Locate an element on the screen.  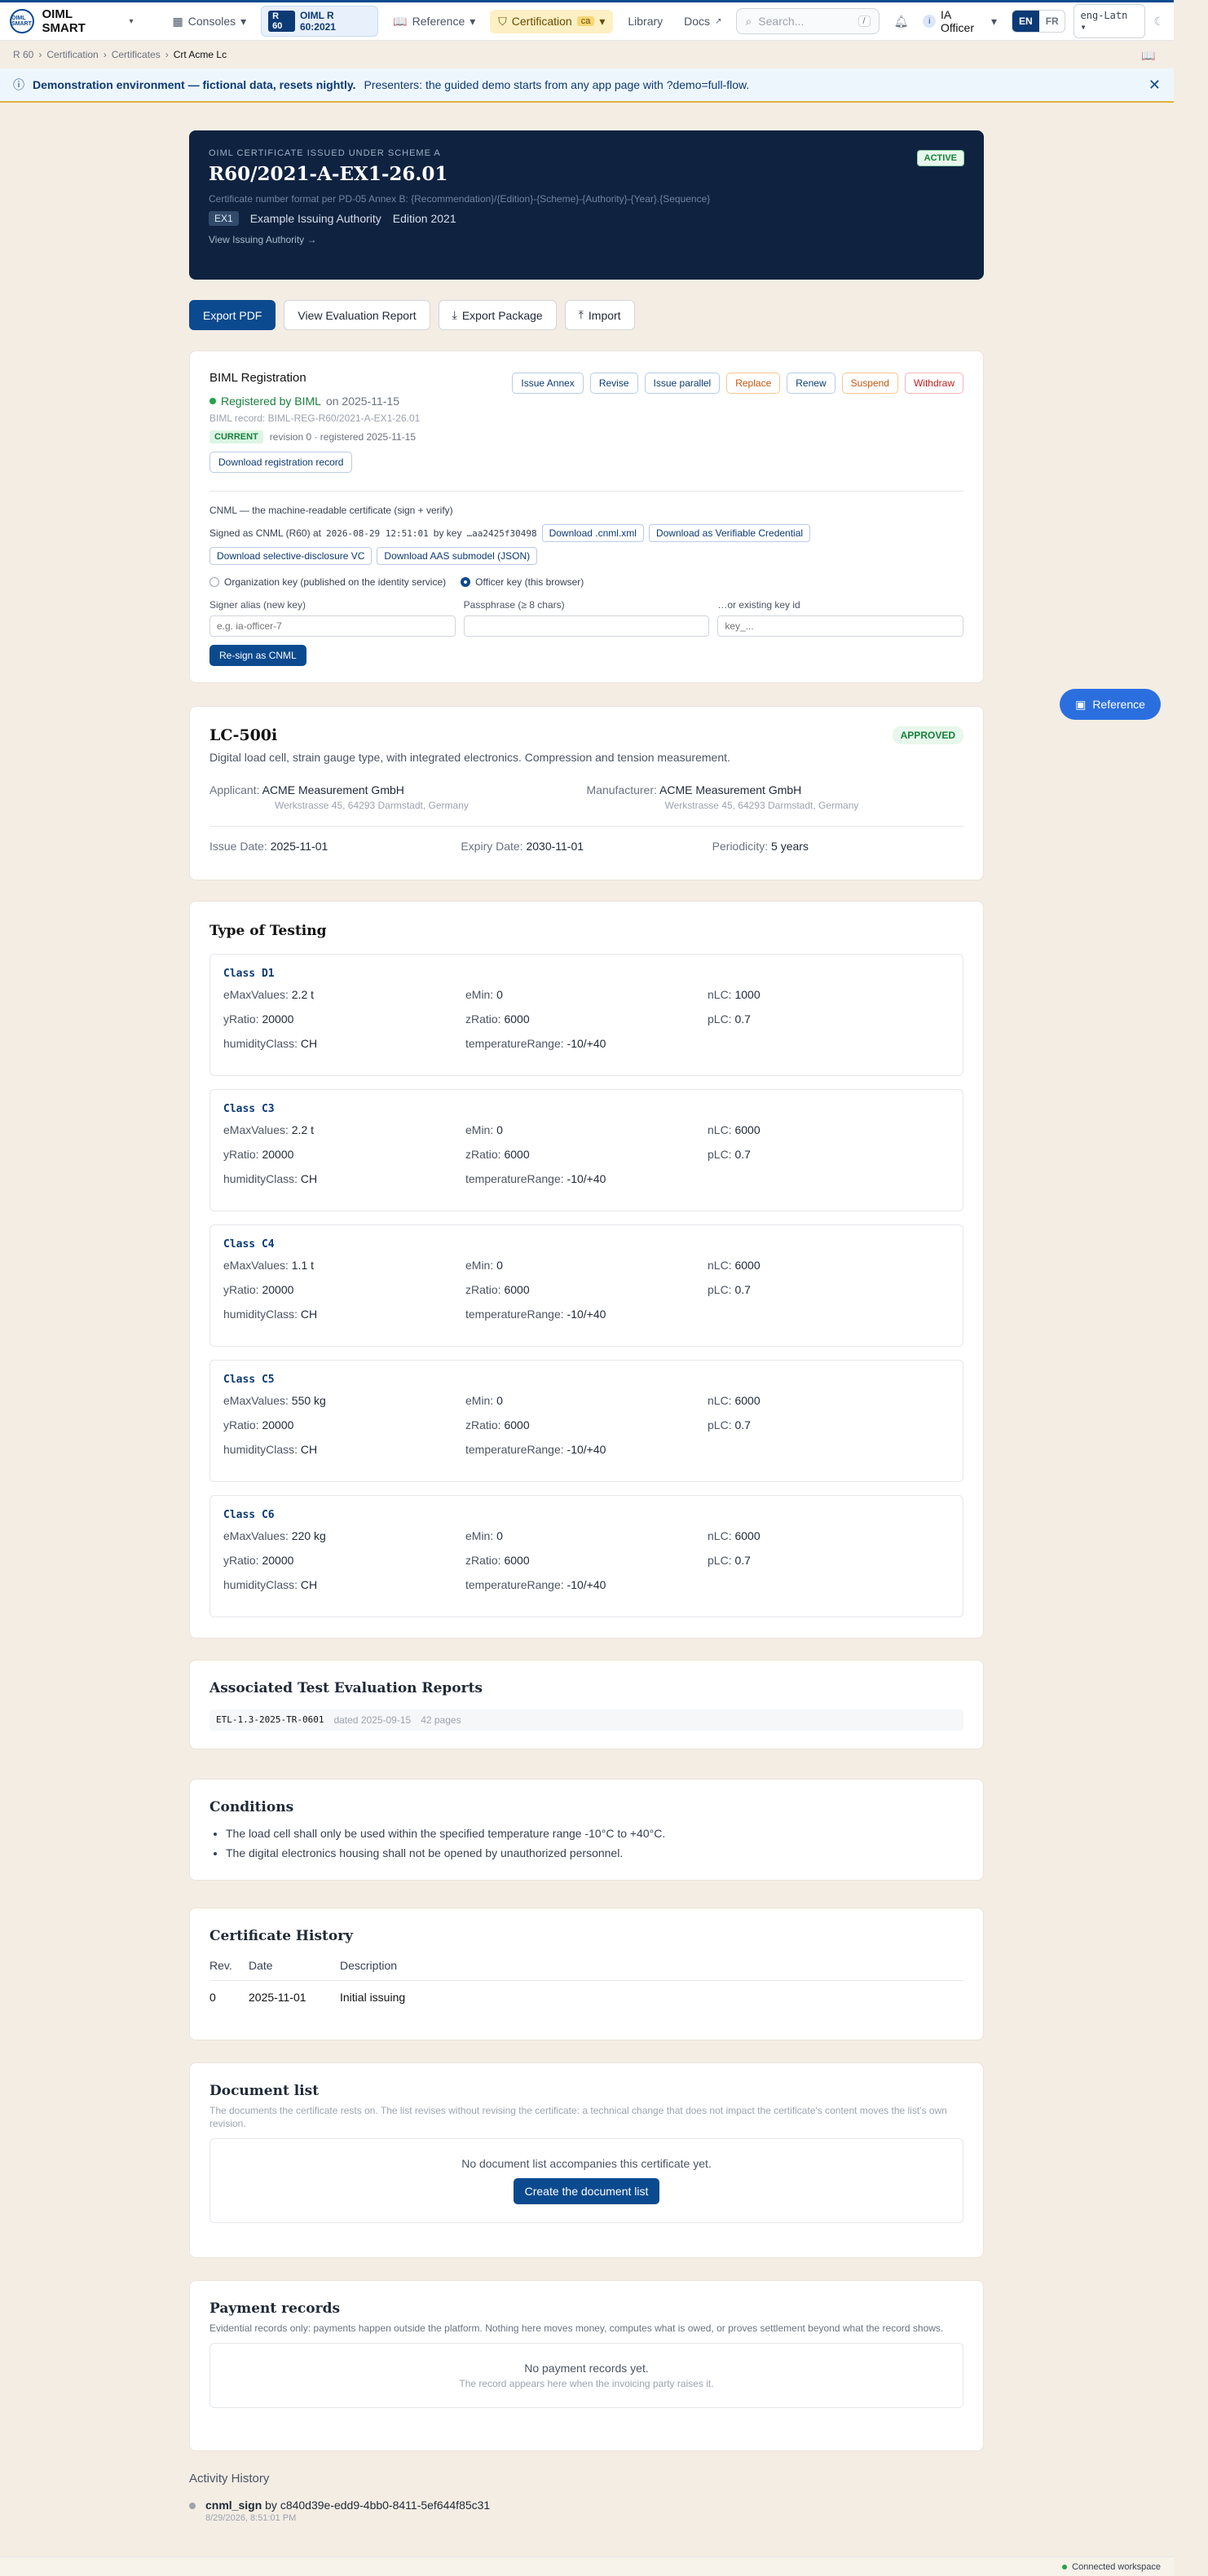
brand-name: OIML SMART is located at coordinates (80, 21).